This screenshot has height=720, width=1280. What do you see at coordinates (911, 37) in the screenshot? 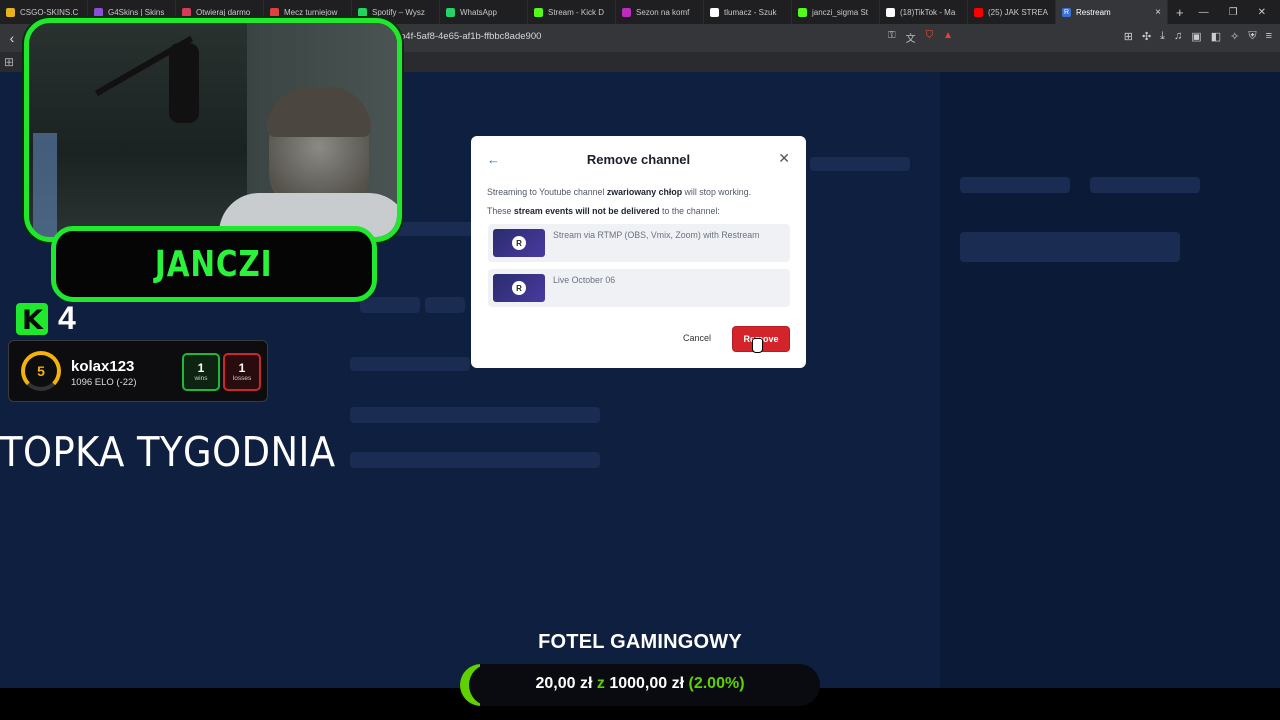
I see `translate-icon: 文` at bounding box center [911, 37].